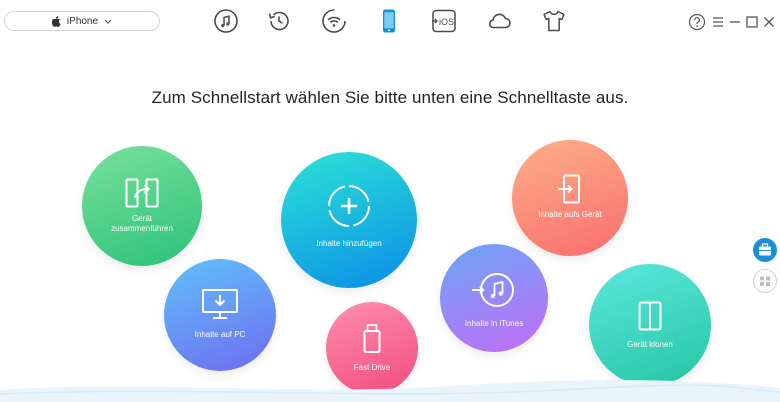 The height and width of the screenshot is (402, 780). What do you see at coordinates (142, 193) in the screenshot?
I see `merge-icon` at bounding box center [142, 193].